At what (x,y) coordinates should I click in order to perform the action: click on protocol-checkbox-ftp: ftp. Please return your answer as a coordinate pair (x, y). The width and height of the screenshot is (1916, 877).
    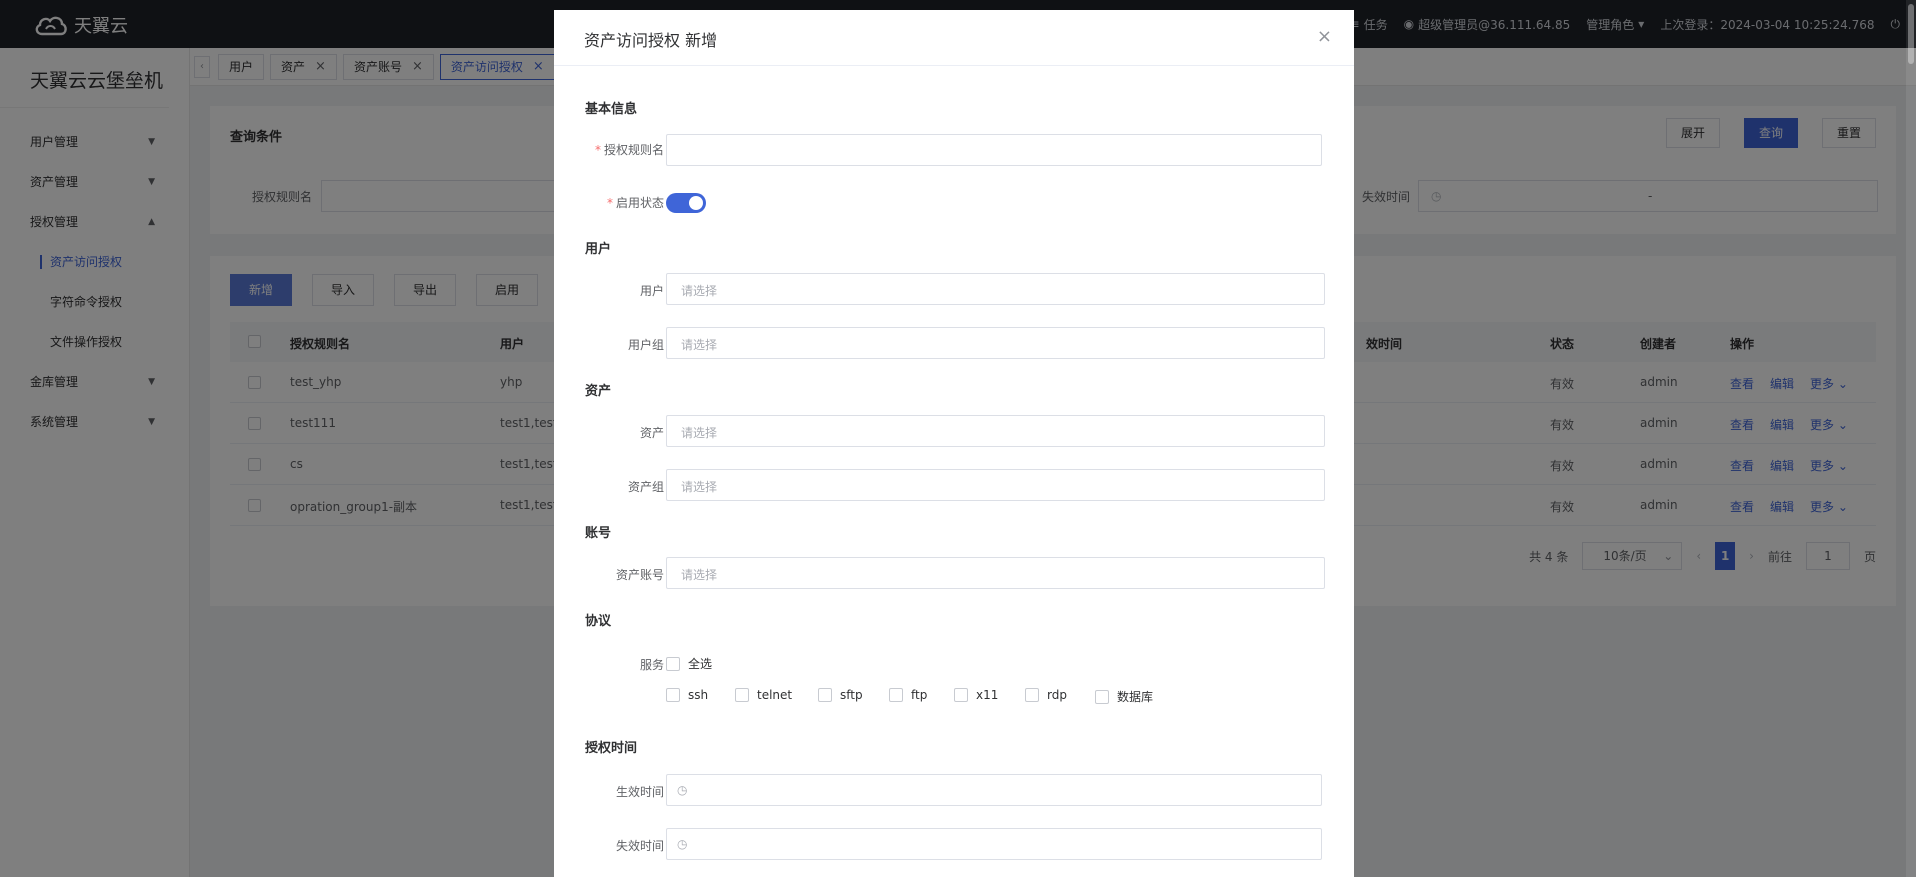
    Looking at the image, I should click on (908, 695).